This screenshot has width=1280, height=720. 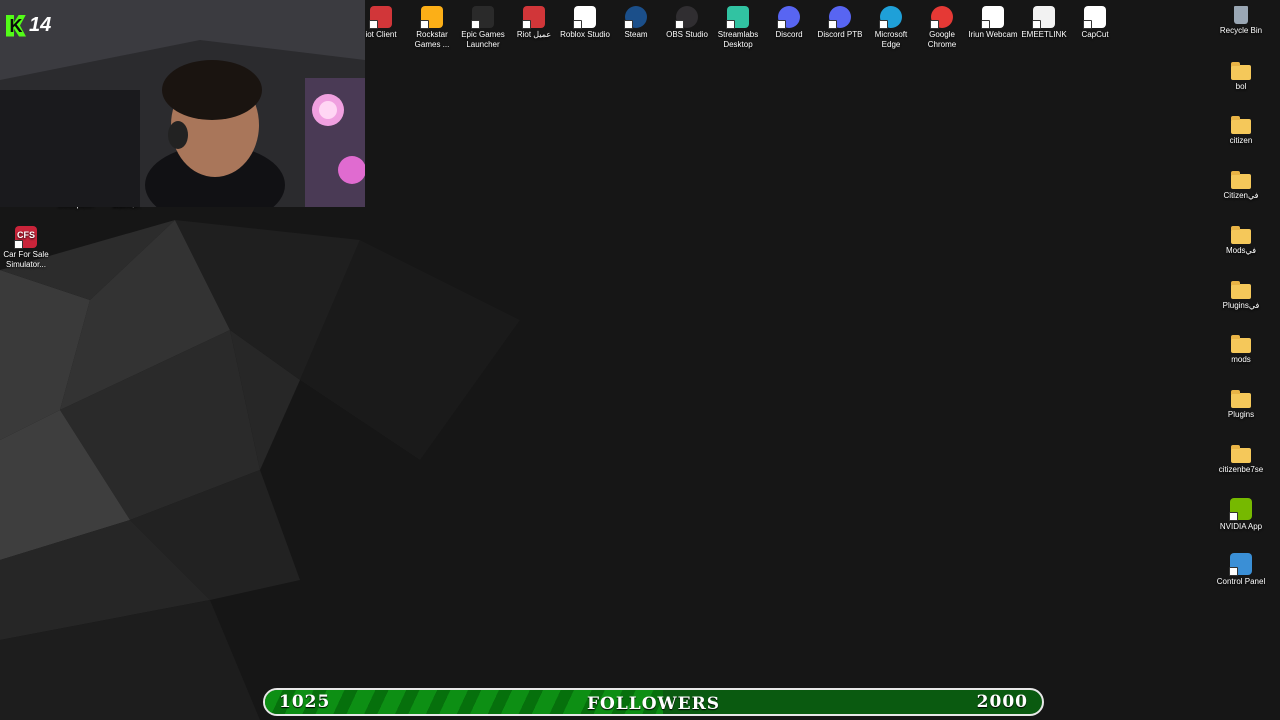 What do you see at coordinates (891, 39) in the screenshot?
I see `desktop-icon-label: Microsoft Edge` at bounding box center [891, 39].